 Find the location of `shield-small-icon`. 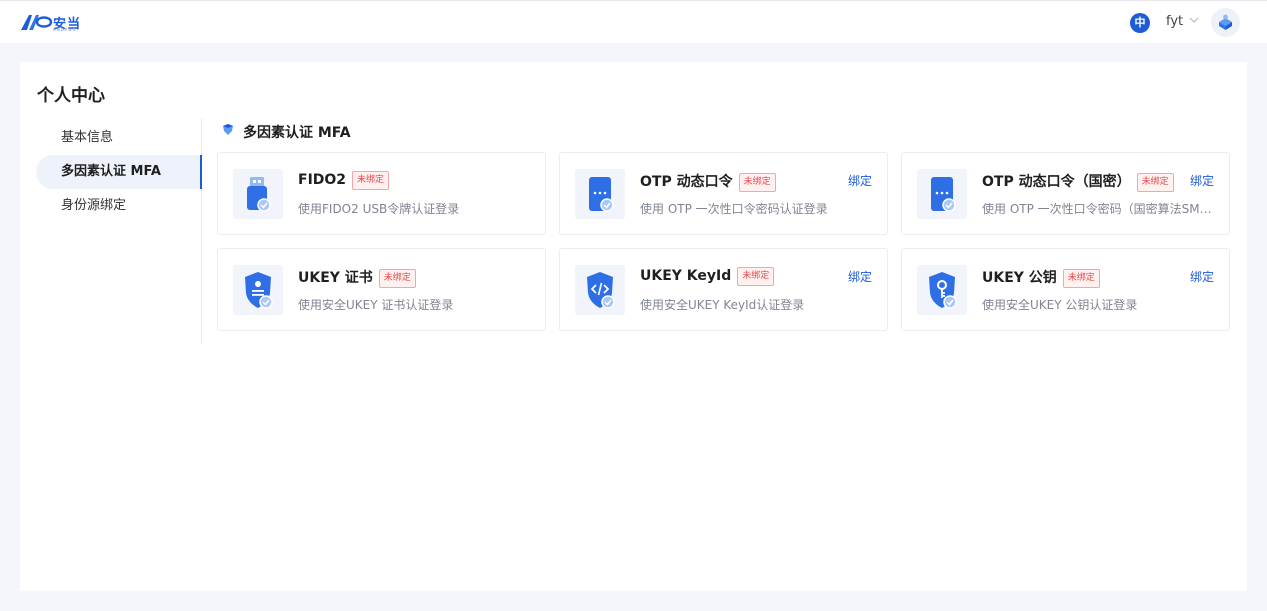

shield-small-icon is located at coordinates (228, 129).